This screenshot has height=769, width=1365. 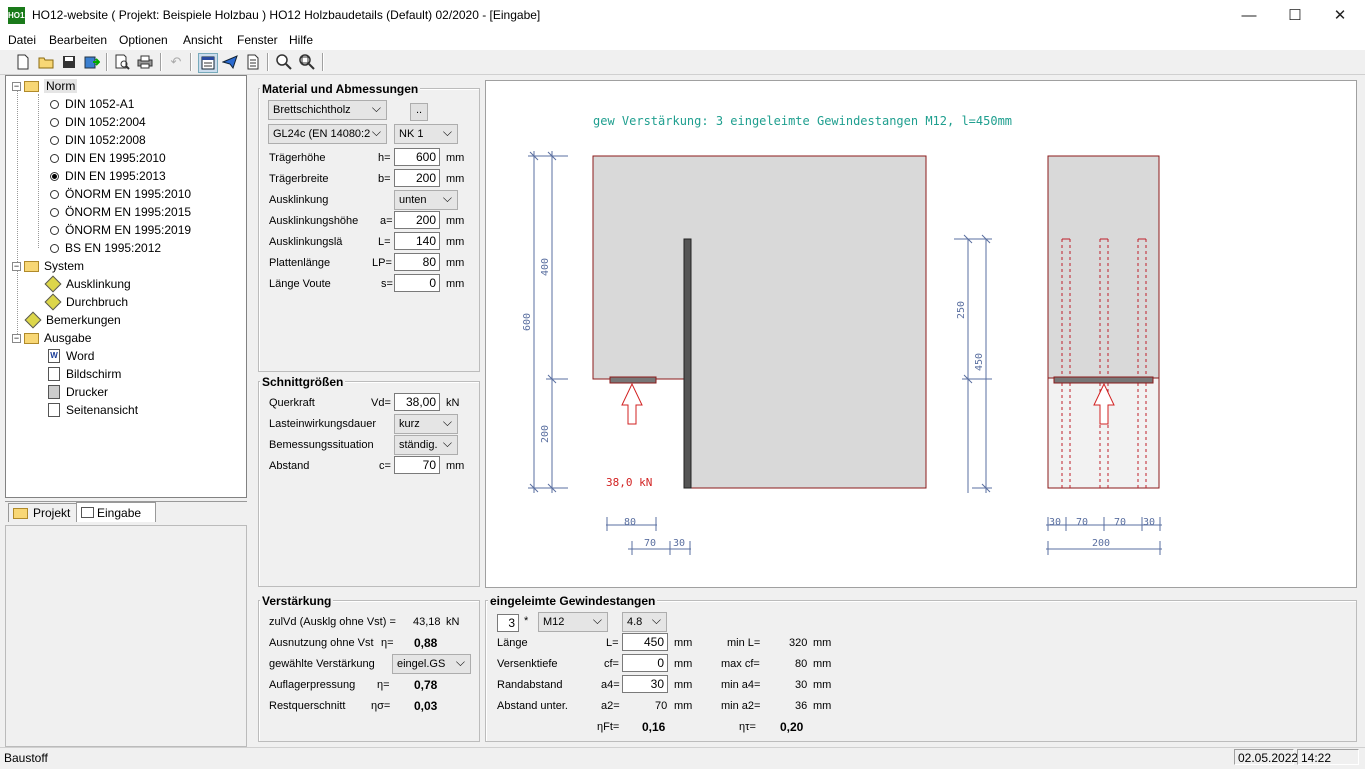 What do you see at coordinates (54, 356) in the screenshot?
I see `word-icon: W` at bounding box center [54, 356].